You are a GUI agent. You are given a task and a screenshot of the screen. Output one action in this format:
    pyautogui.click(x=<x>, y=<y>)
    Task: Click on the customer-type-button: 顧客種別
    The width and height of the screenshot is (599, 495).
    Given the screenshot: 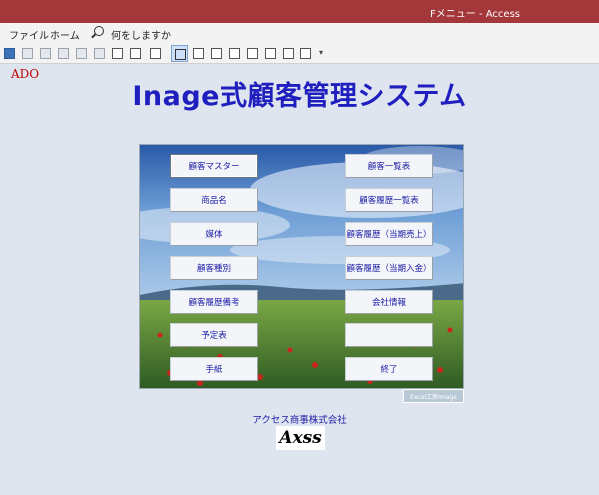 What is the action you would take?
    pyautogui.click(x=214, y=268)
    